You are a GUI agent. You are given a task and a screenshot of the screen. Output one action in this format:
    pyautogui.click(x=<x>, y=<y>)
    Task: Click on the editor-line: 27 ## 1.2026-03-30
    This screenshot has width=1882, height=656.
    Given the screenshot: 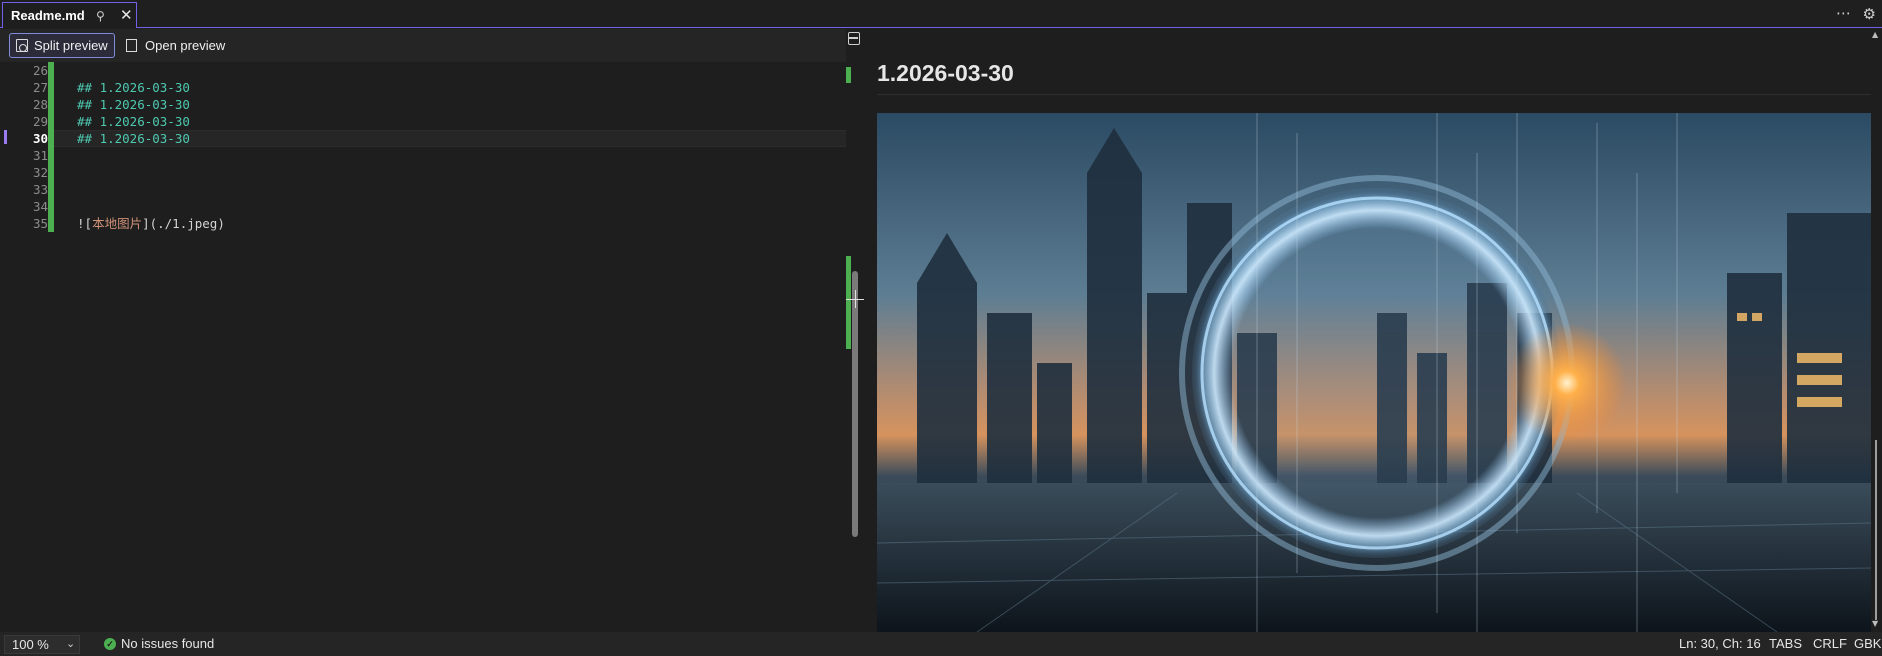 What is the action you would take?
    pyautogui.click(x=423, y=87)
    